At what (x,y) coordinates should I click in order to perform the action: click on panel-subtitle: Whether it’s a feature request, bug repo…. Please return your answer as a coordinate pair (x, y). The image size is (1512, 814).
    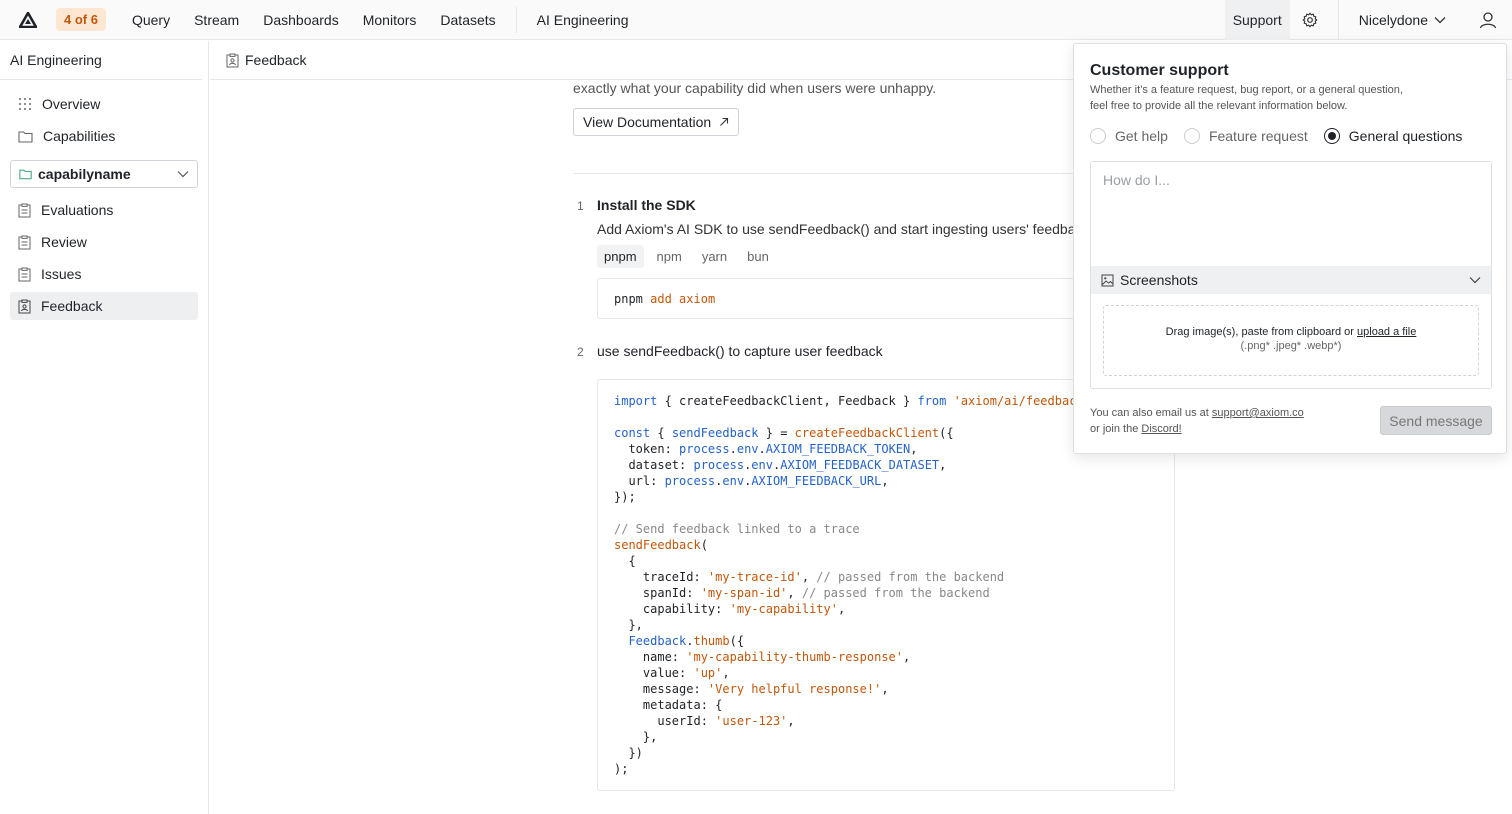
    Looking at the image, I should click on (1265, 98).